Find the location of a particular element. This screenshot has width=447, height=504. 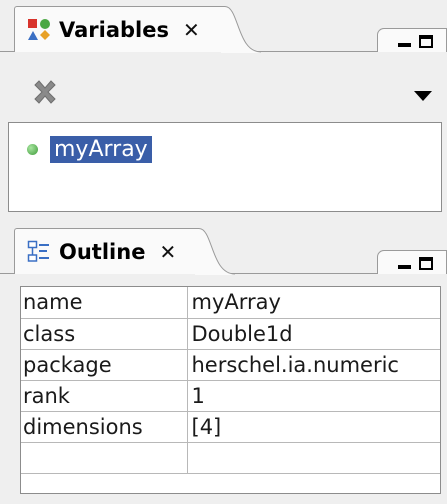

property-key: package is located at coordinates (104, 364).